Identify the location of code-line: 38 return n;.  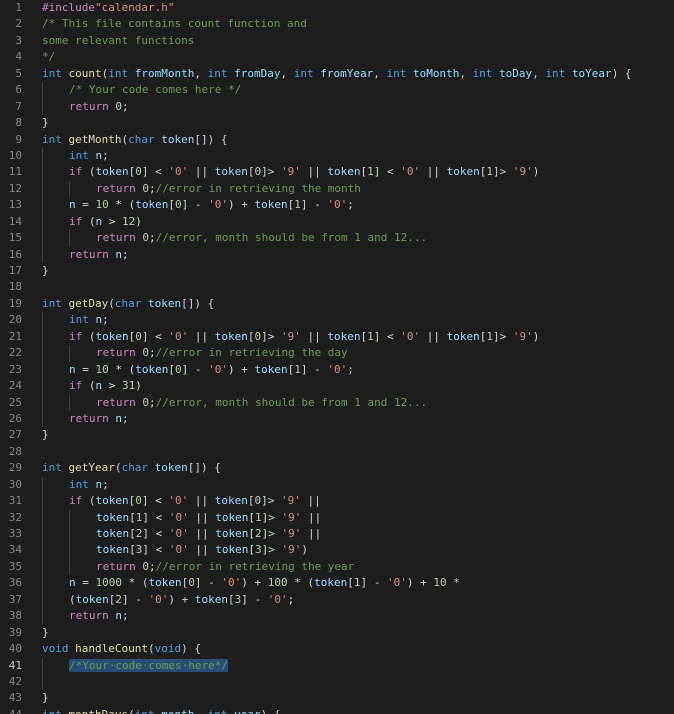
(337, 616).